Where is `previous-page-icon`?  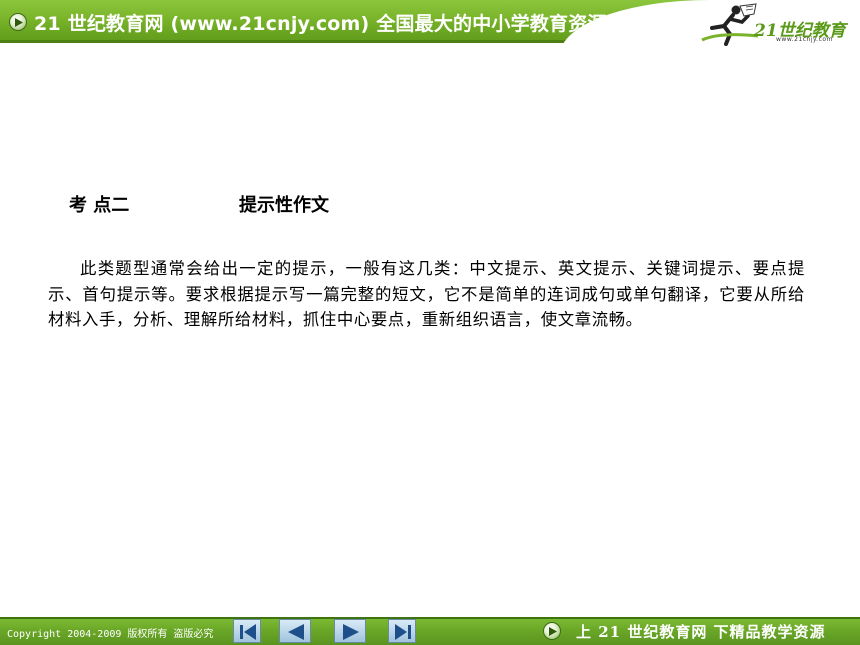 previous-page-icon is located at coordinates (296, 632).